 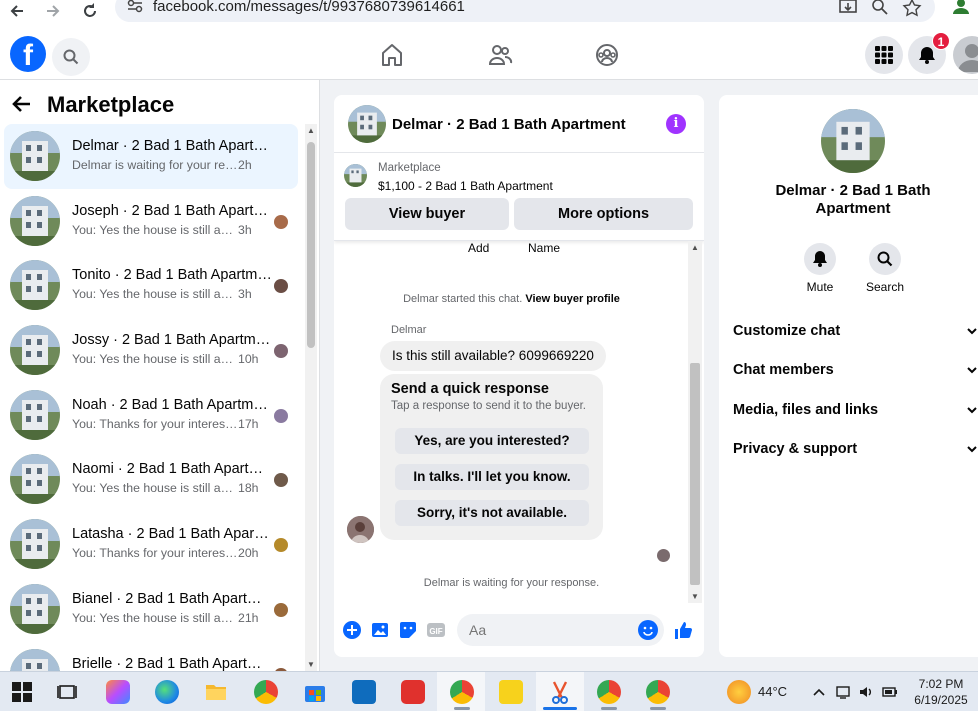 I want to click on temperature-text: 44°C, so click(x=772, y=691).